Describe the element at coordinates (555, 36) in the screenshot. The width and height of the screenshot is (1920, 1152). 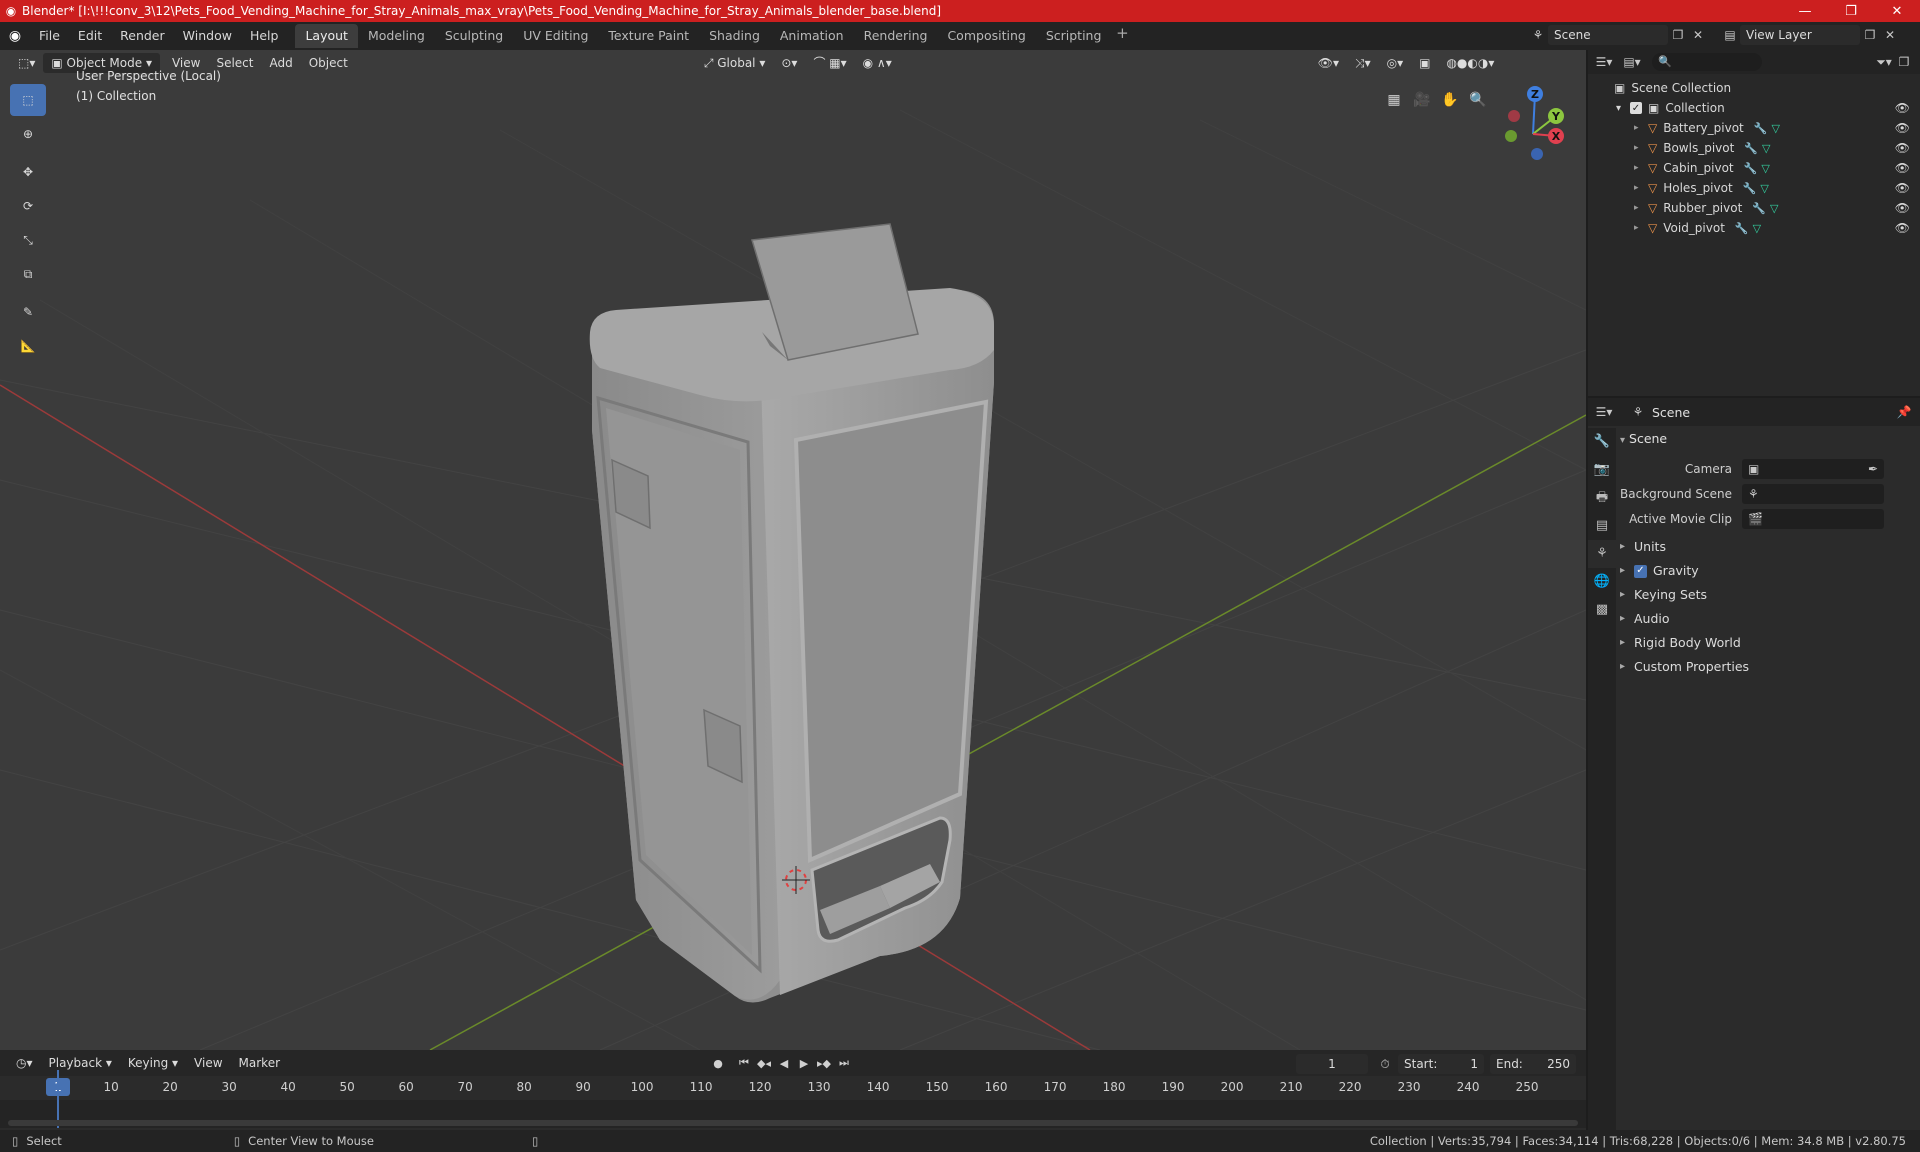
I see `tab-uv-editing: UV Editing` at that location.